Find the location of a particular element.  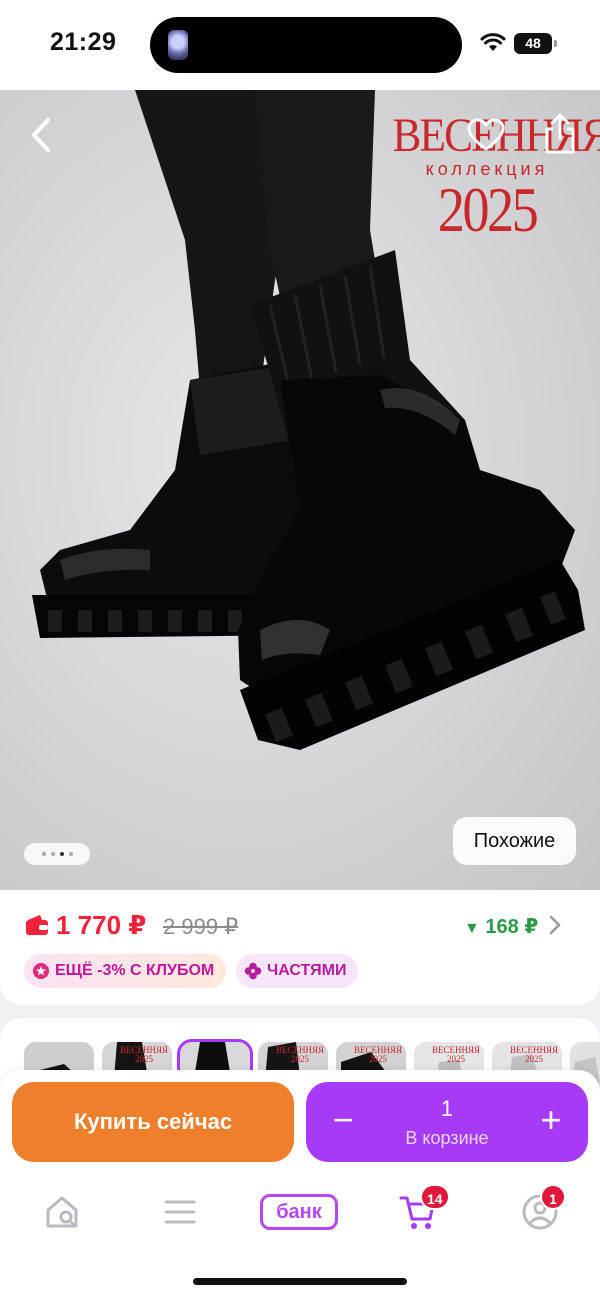

bottom-navigation: банк 14 1 is located at coordinates (300, 1239).